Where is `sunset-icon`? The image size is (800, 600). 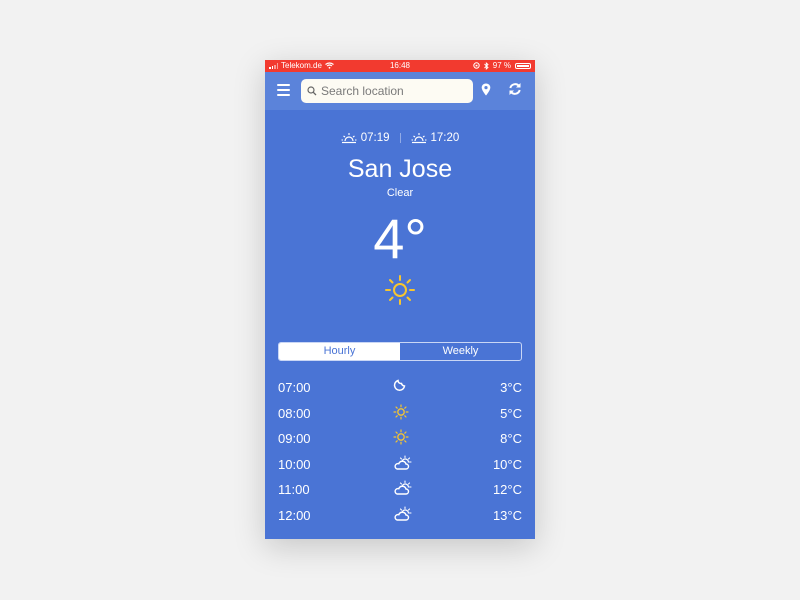 sunset-icon is located at coordinates (418, 138).